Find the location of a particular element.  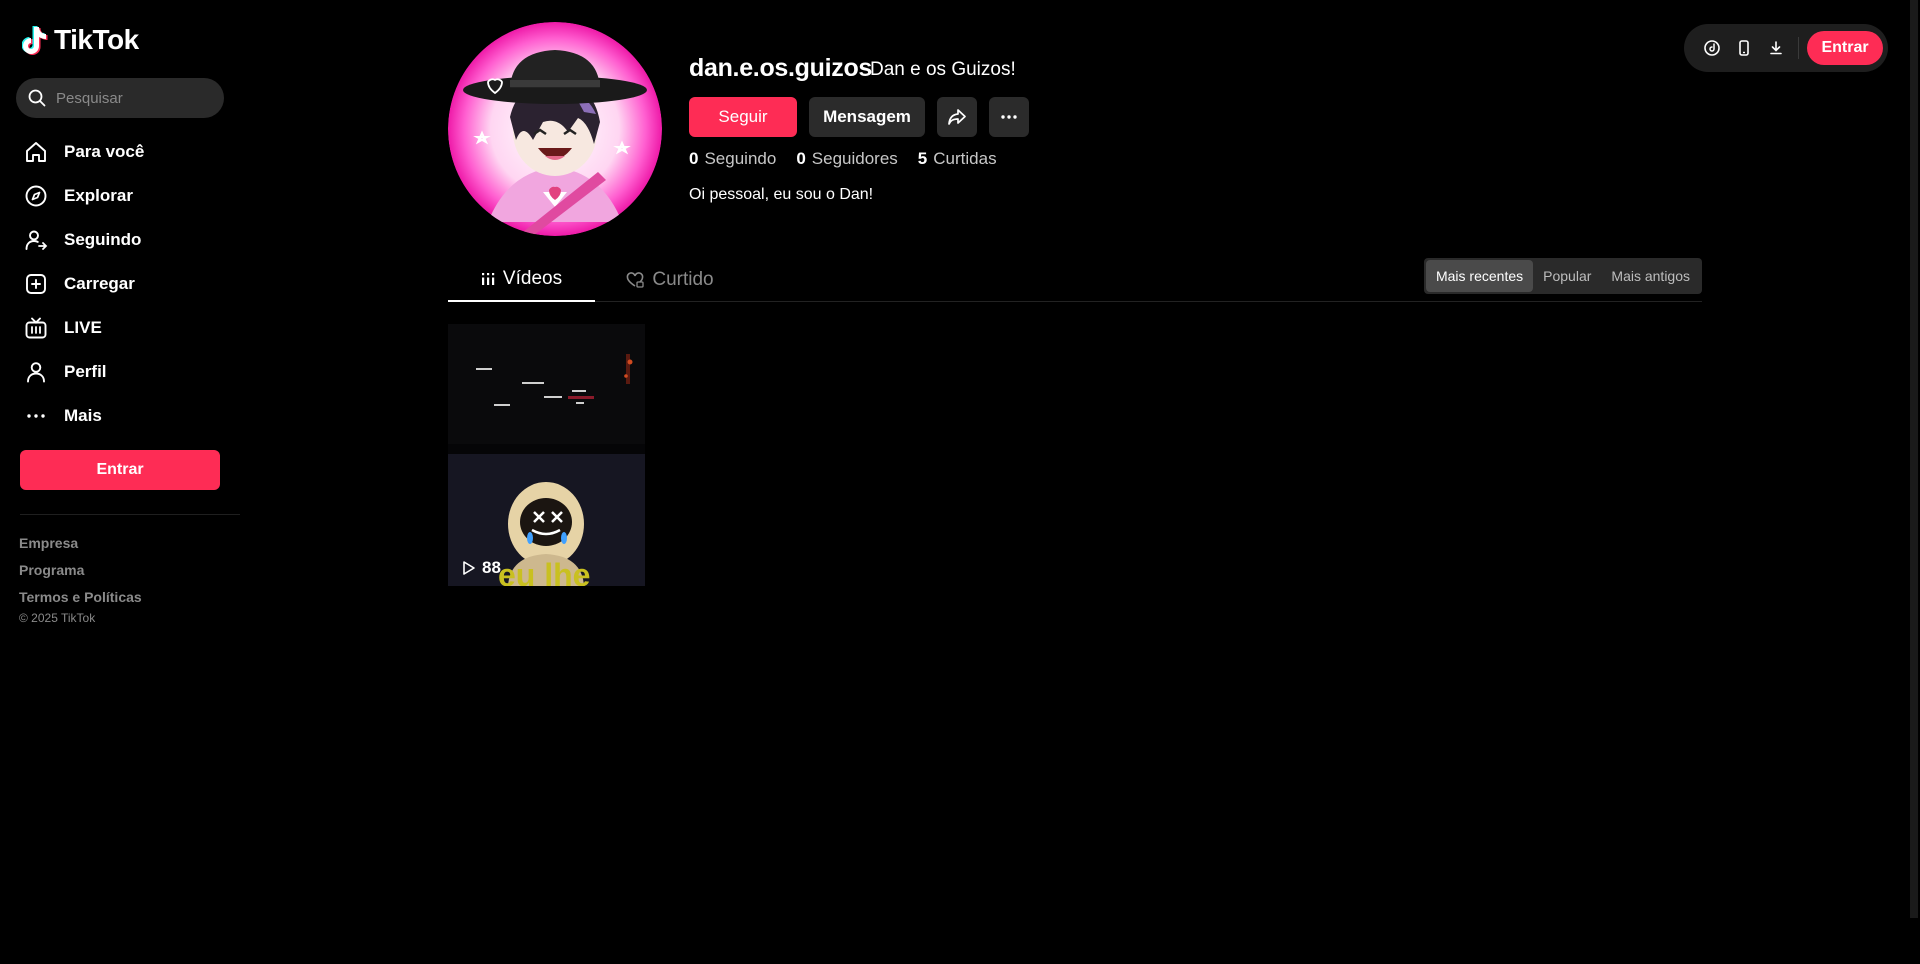

tiktok-logo-icon is located at coordinates (35, 40).